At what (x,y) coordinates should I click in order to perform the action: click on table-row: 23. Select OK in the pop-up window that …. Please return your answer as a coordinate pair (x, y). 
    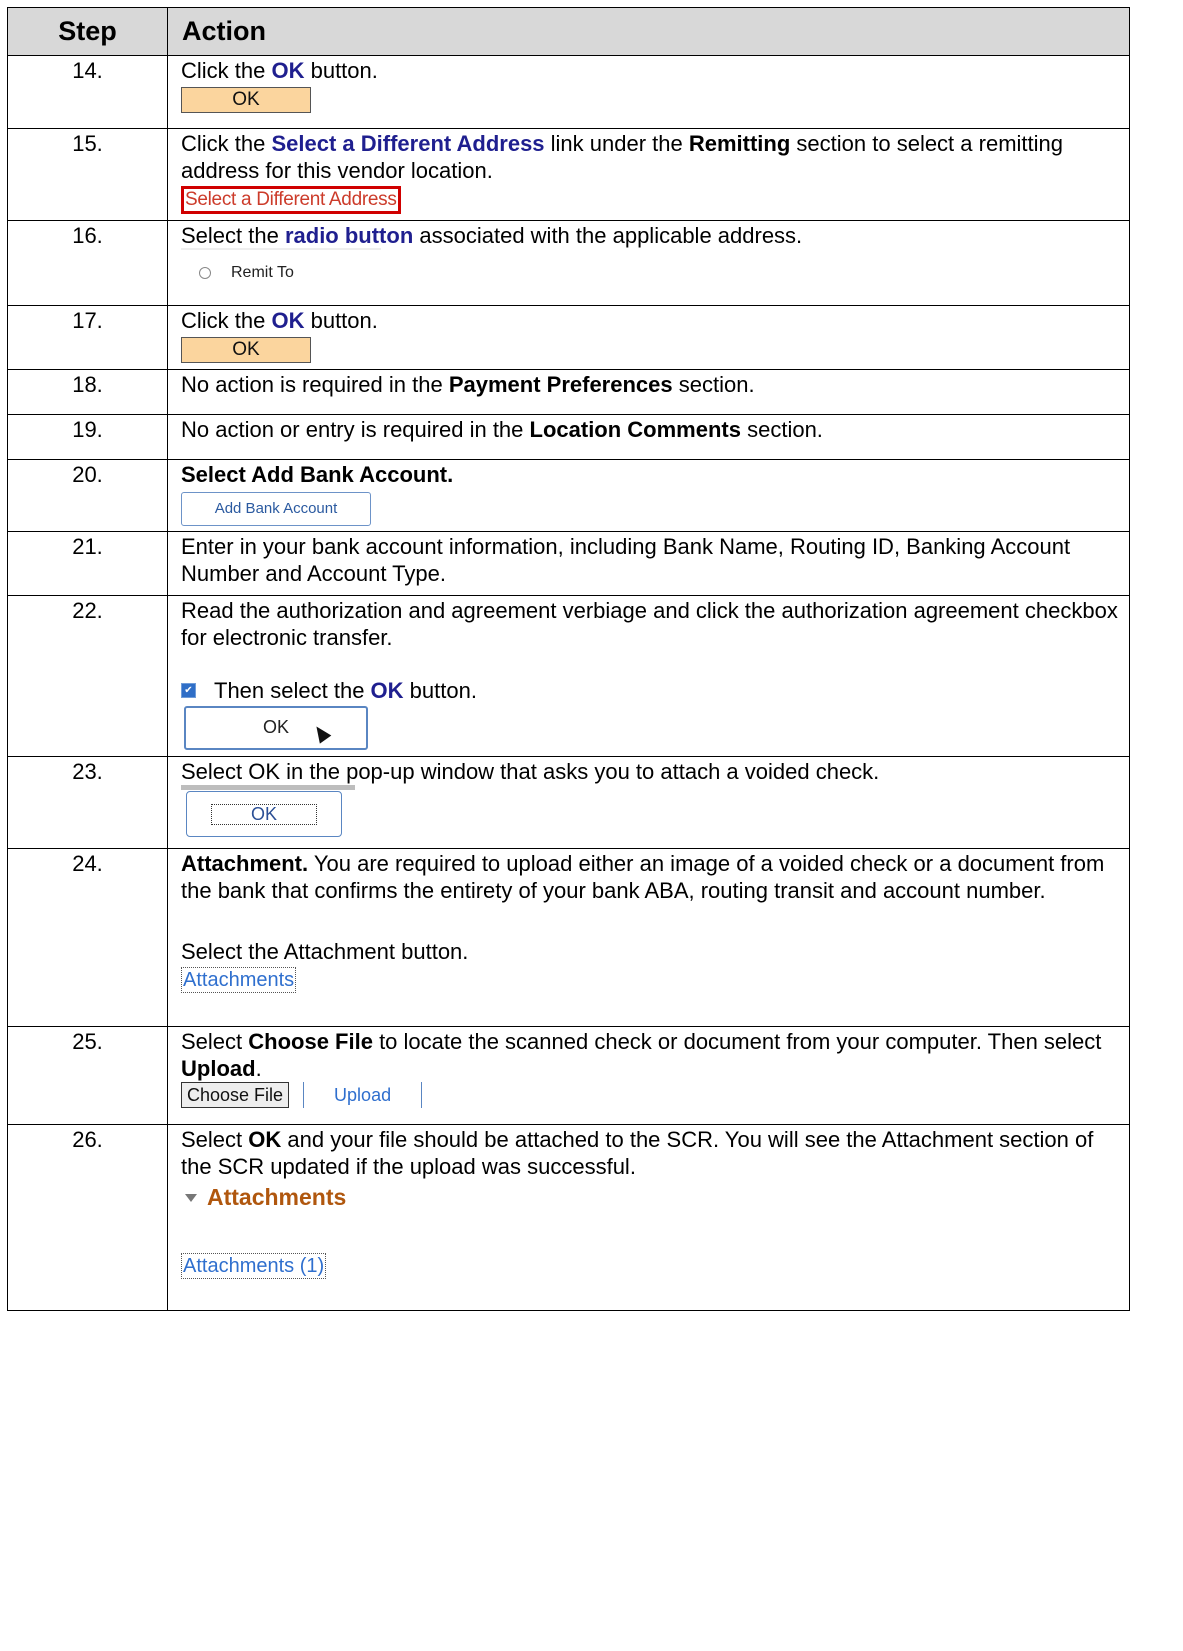
    Looking at the image, I should click on (568, 802).